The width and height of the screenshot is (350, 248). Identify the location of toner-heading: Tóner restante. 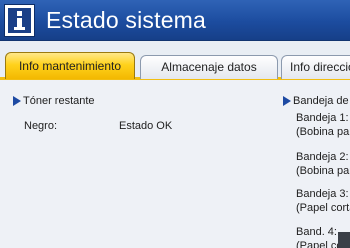
(59, 101).